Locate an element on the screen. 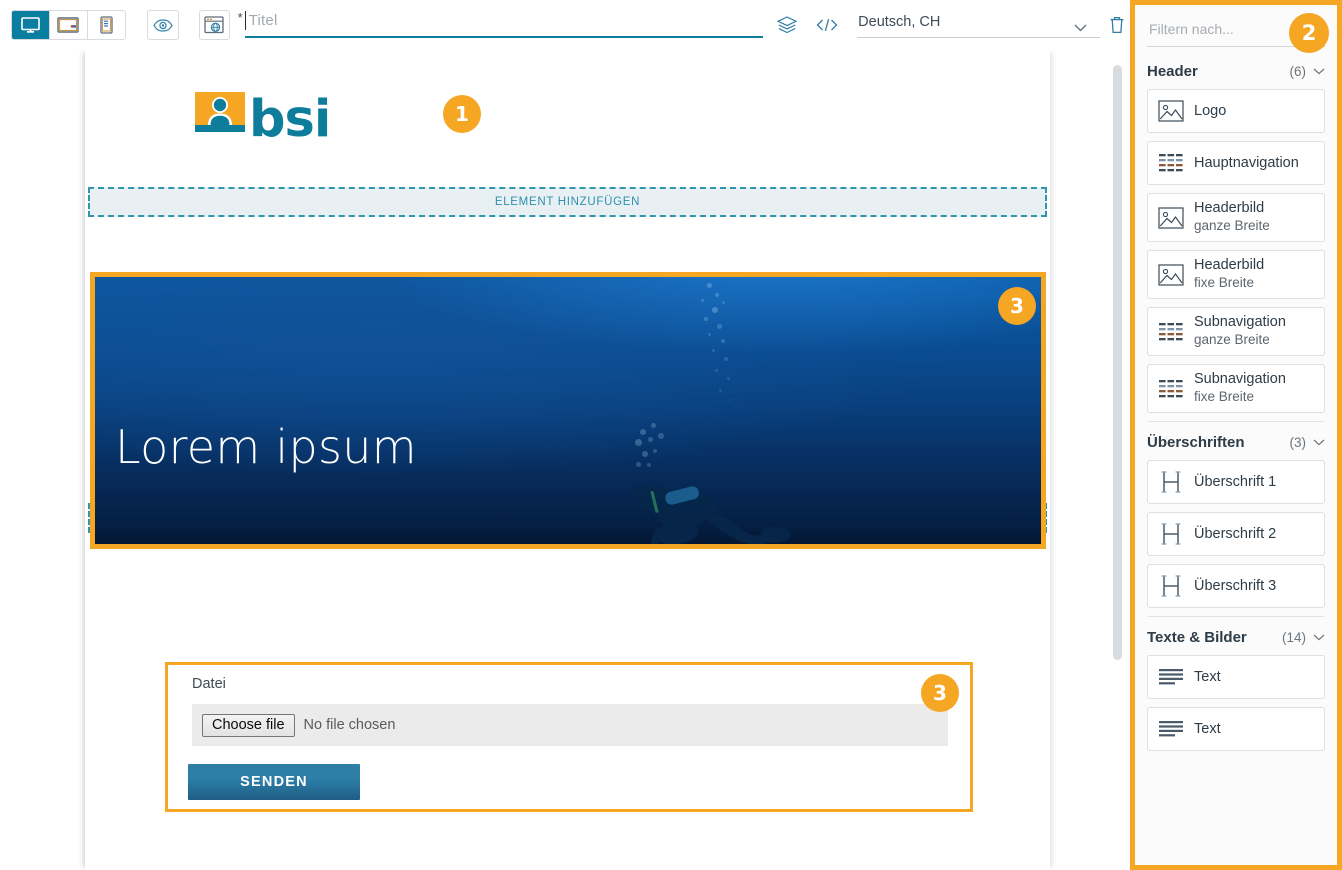 This screenshot has width=1342, height=870. browser-globe-icon is located at coordinates (214, 25).